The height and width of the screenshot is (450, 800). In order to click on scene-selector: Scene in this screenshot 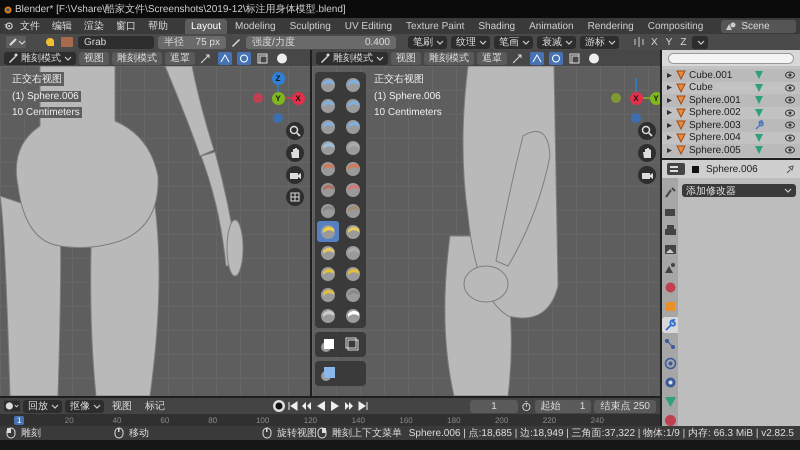, I will do `click(758, 26)`.